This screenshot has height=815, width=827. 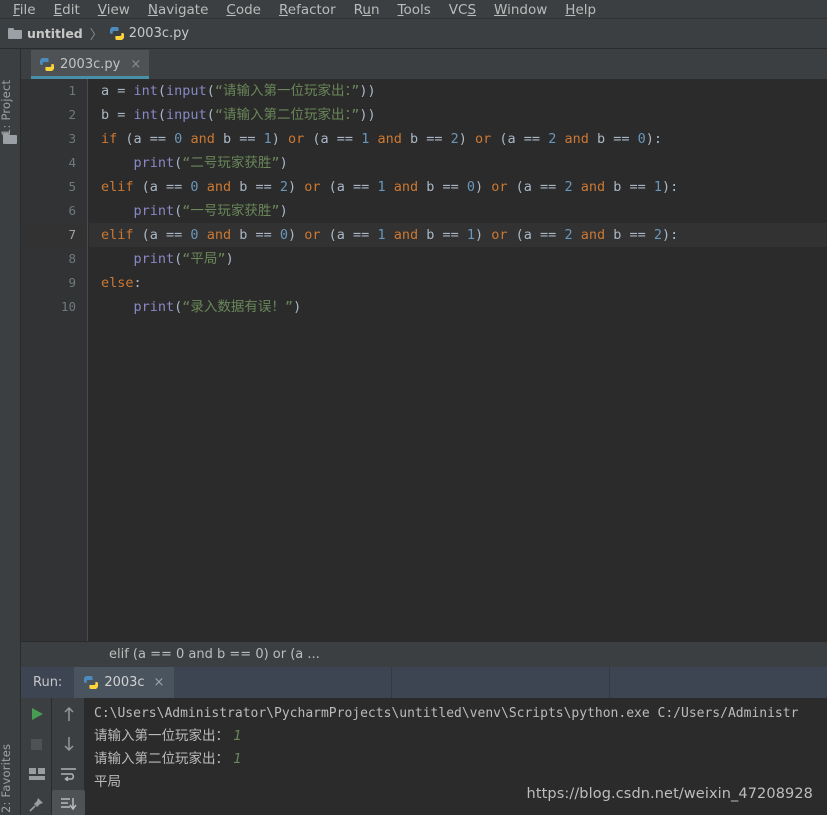 I want to click on code-token: “一号玩家获胜”, so click(x=231, y=211).